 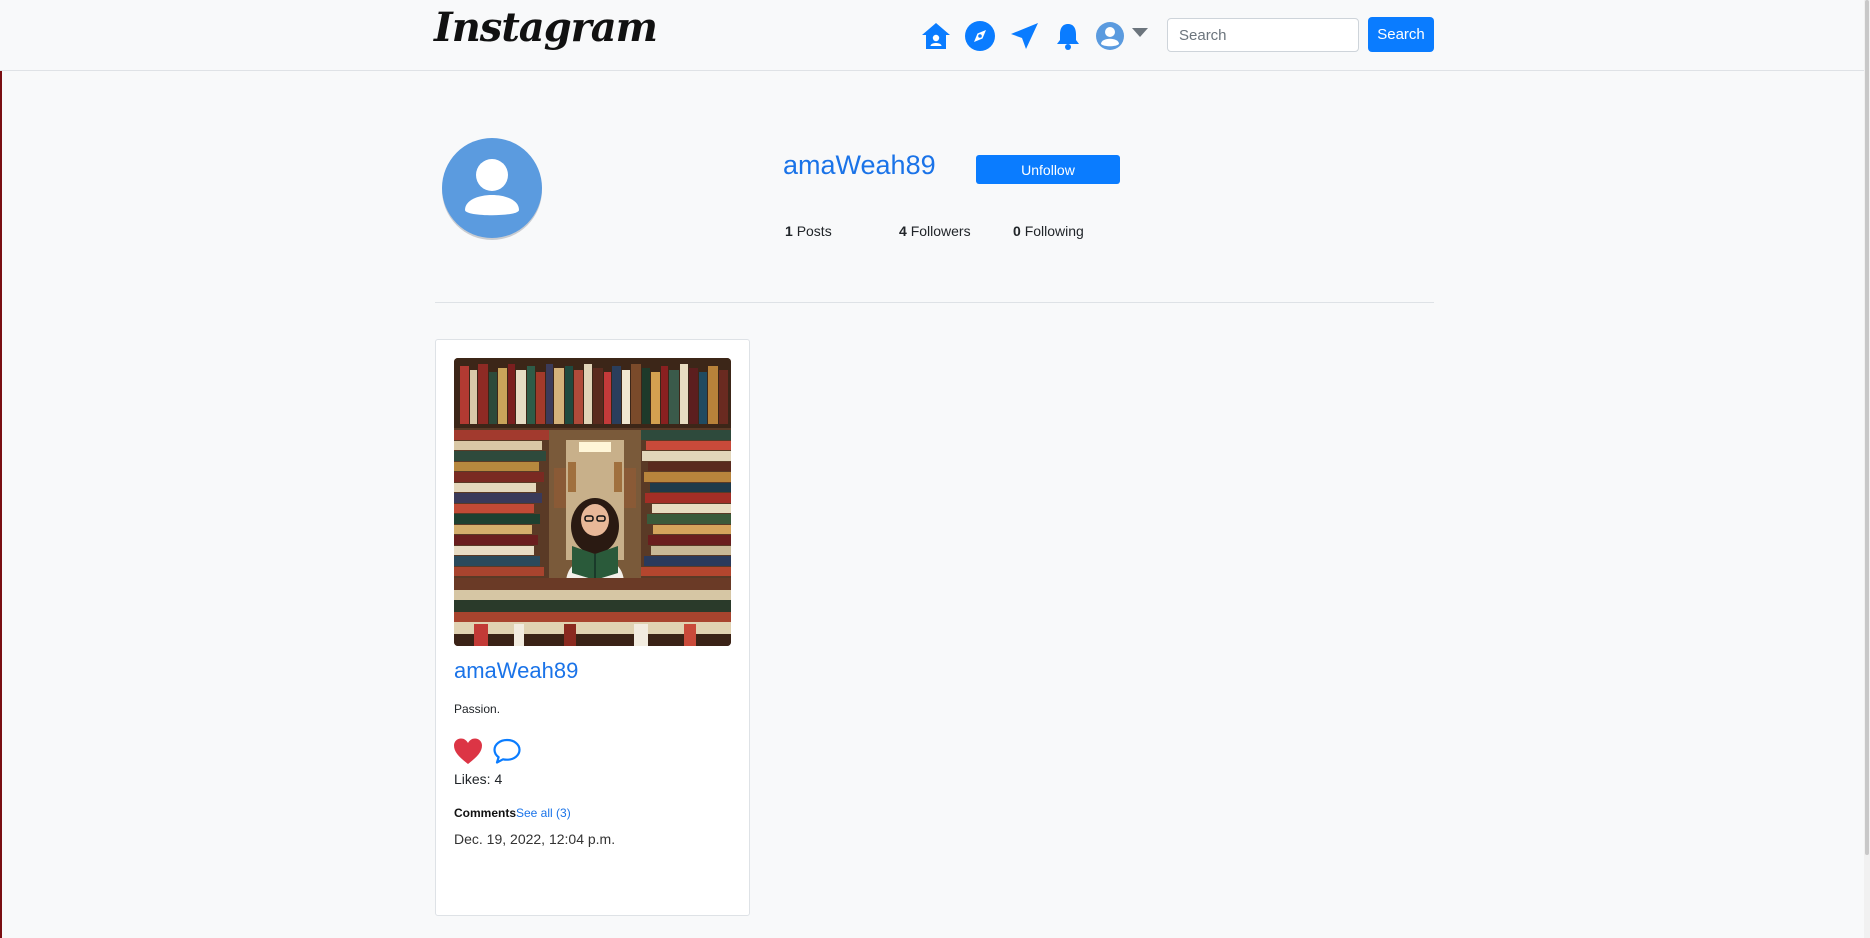 I want to click on following-count: 0, so click(x=1017, y=231).